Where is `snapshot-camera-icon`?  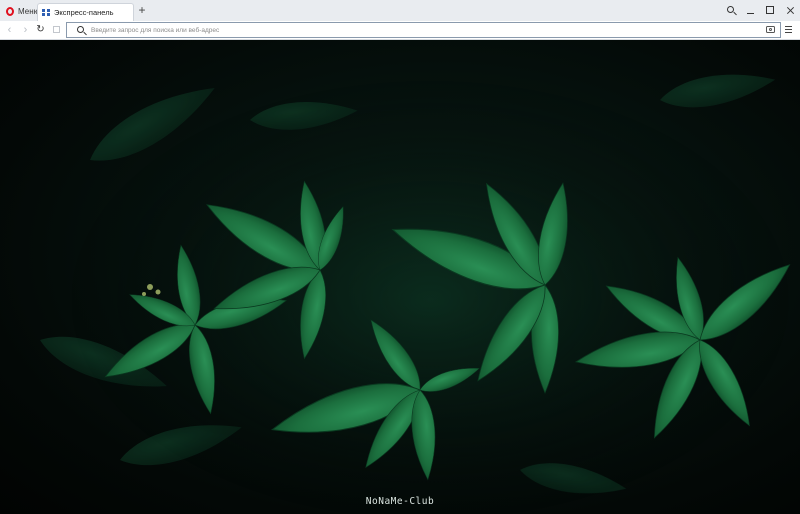
snapshot-camera-icon is located at coordinates (770, 29).